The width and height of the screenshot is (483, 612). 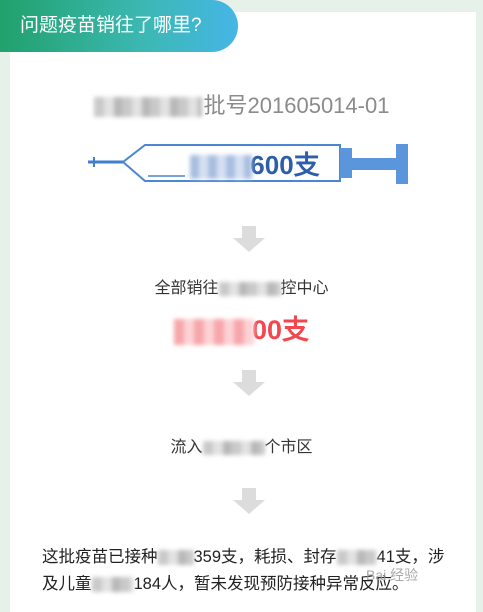 I want to click on summary-text: 这批疫苗已接种, so click(x=100, y=557).